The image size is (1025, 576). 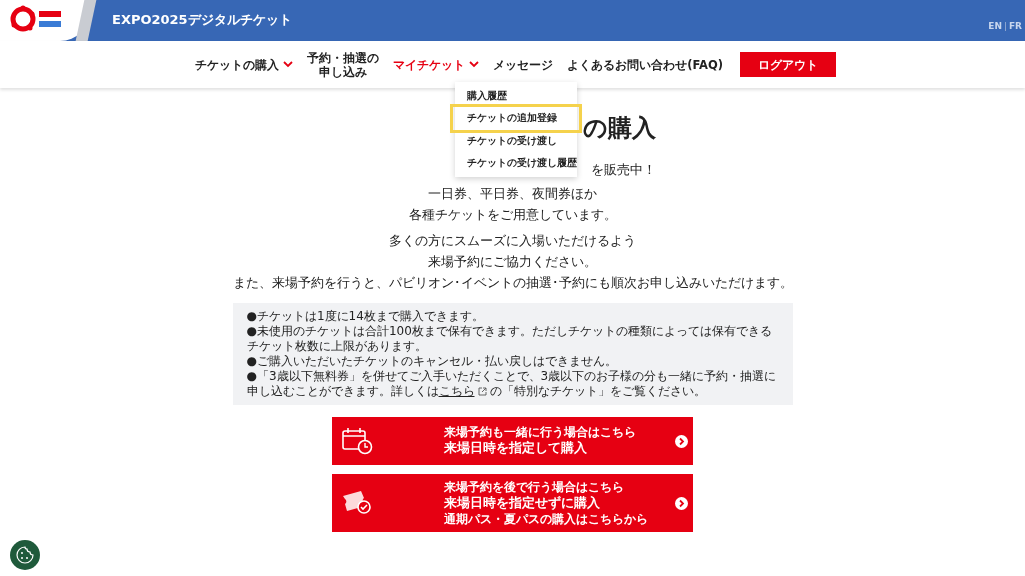 I want to click on nav-link: よくあるお問い合わせ(FAQ), so click(x=645, y=64).